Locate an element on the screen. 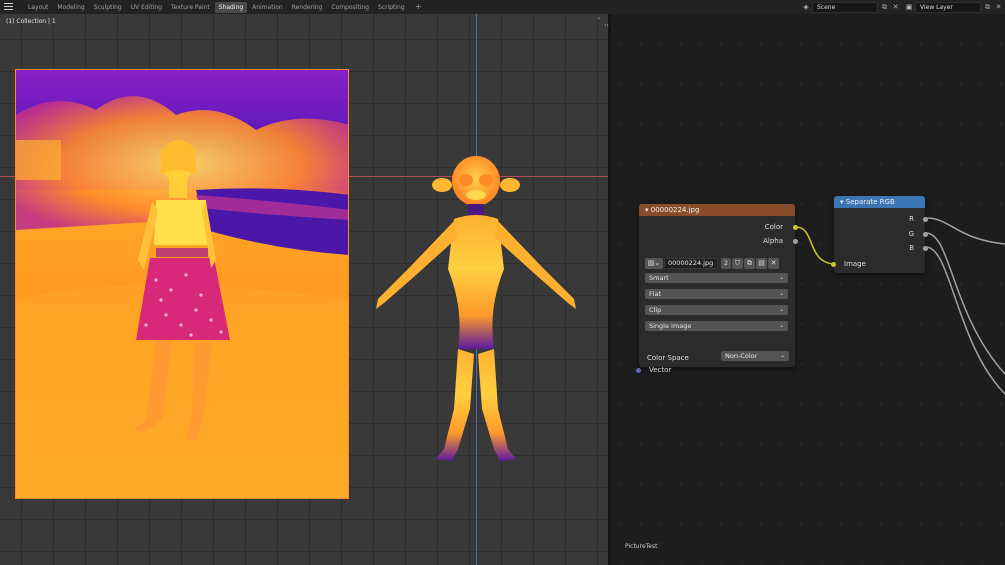 The width and height of the screenshot is (1005, 565). tab-modeling: Modeling is located at coordinates (70, 7).